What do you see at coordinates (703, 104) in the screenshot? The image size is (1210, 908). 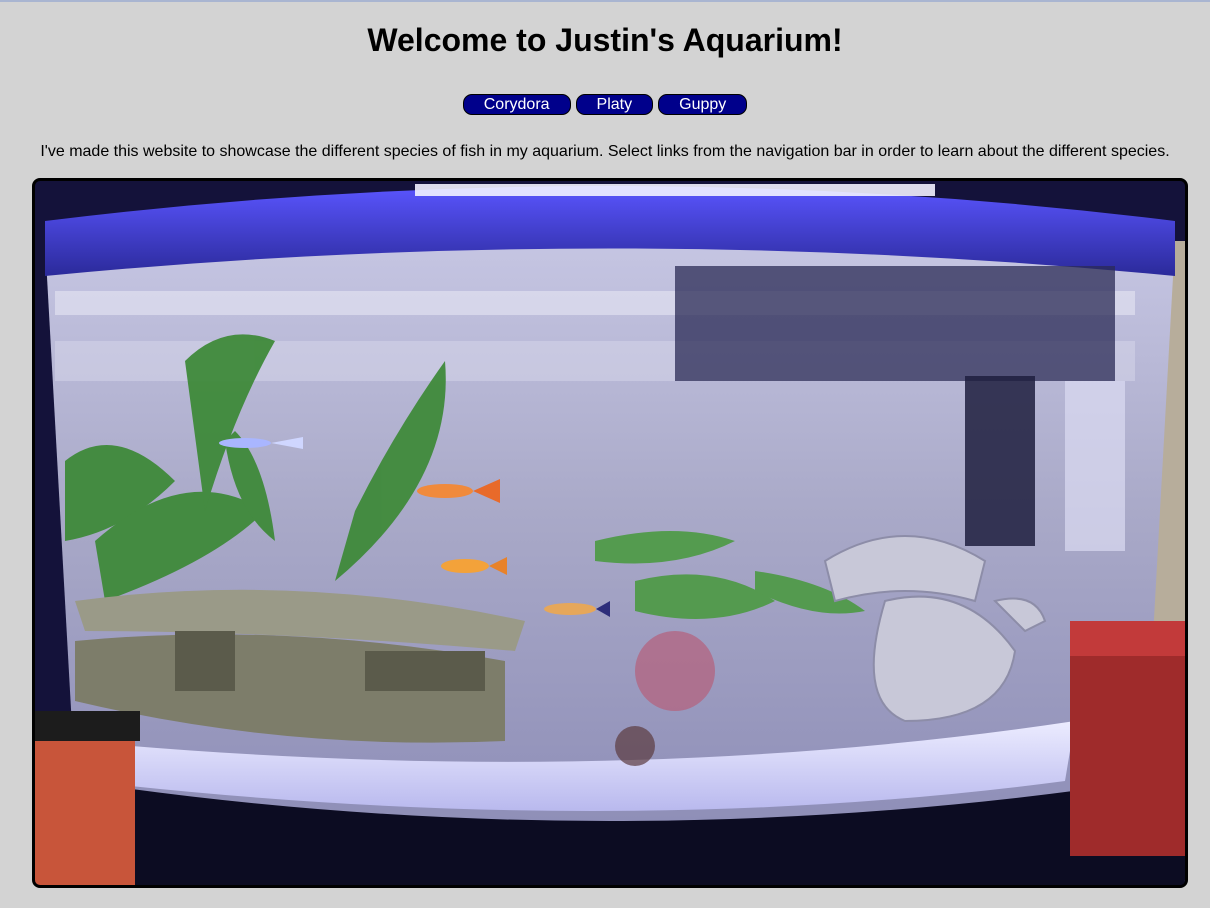 I see `nav-link-guppy: Guppy` at bounding box center [703, 104].